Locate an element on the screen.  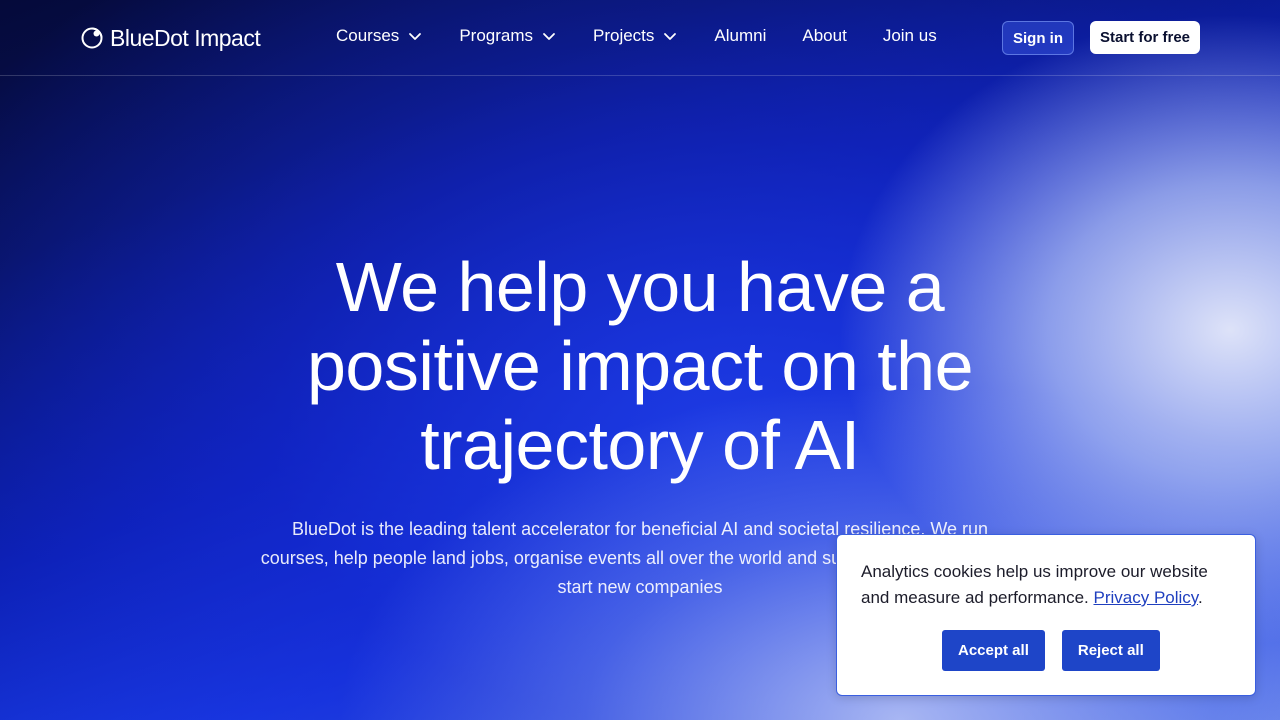
cookie-text-suffix: . is located at coordinates (1200, 597).